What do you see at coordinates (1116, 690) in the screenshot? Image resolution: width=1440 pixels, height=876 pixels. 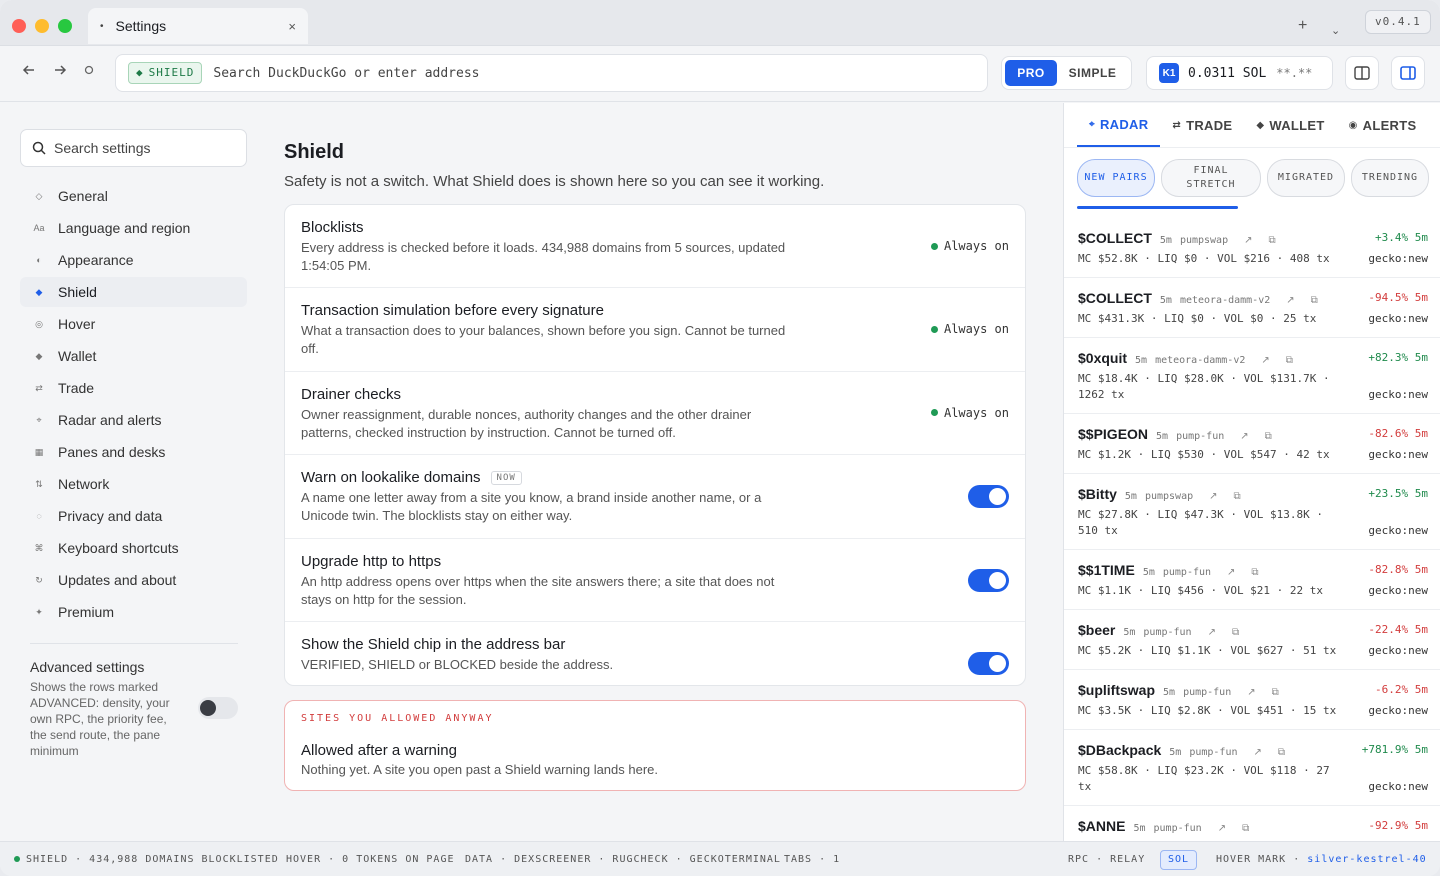 I see `pair-symbol: $upliftswap` at bounding box center [1116, 690].